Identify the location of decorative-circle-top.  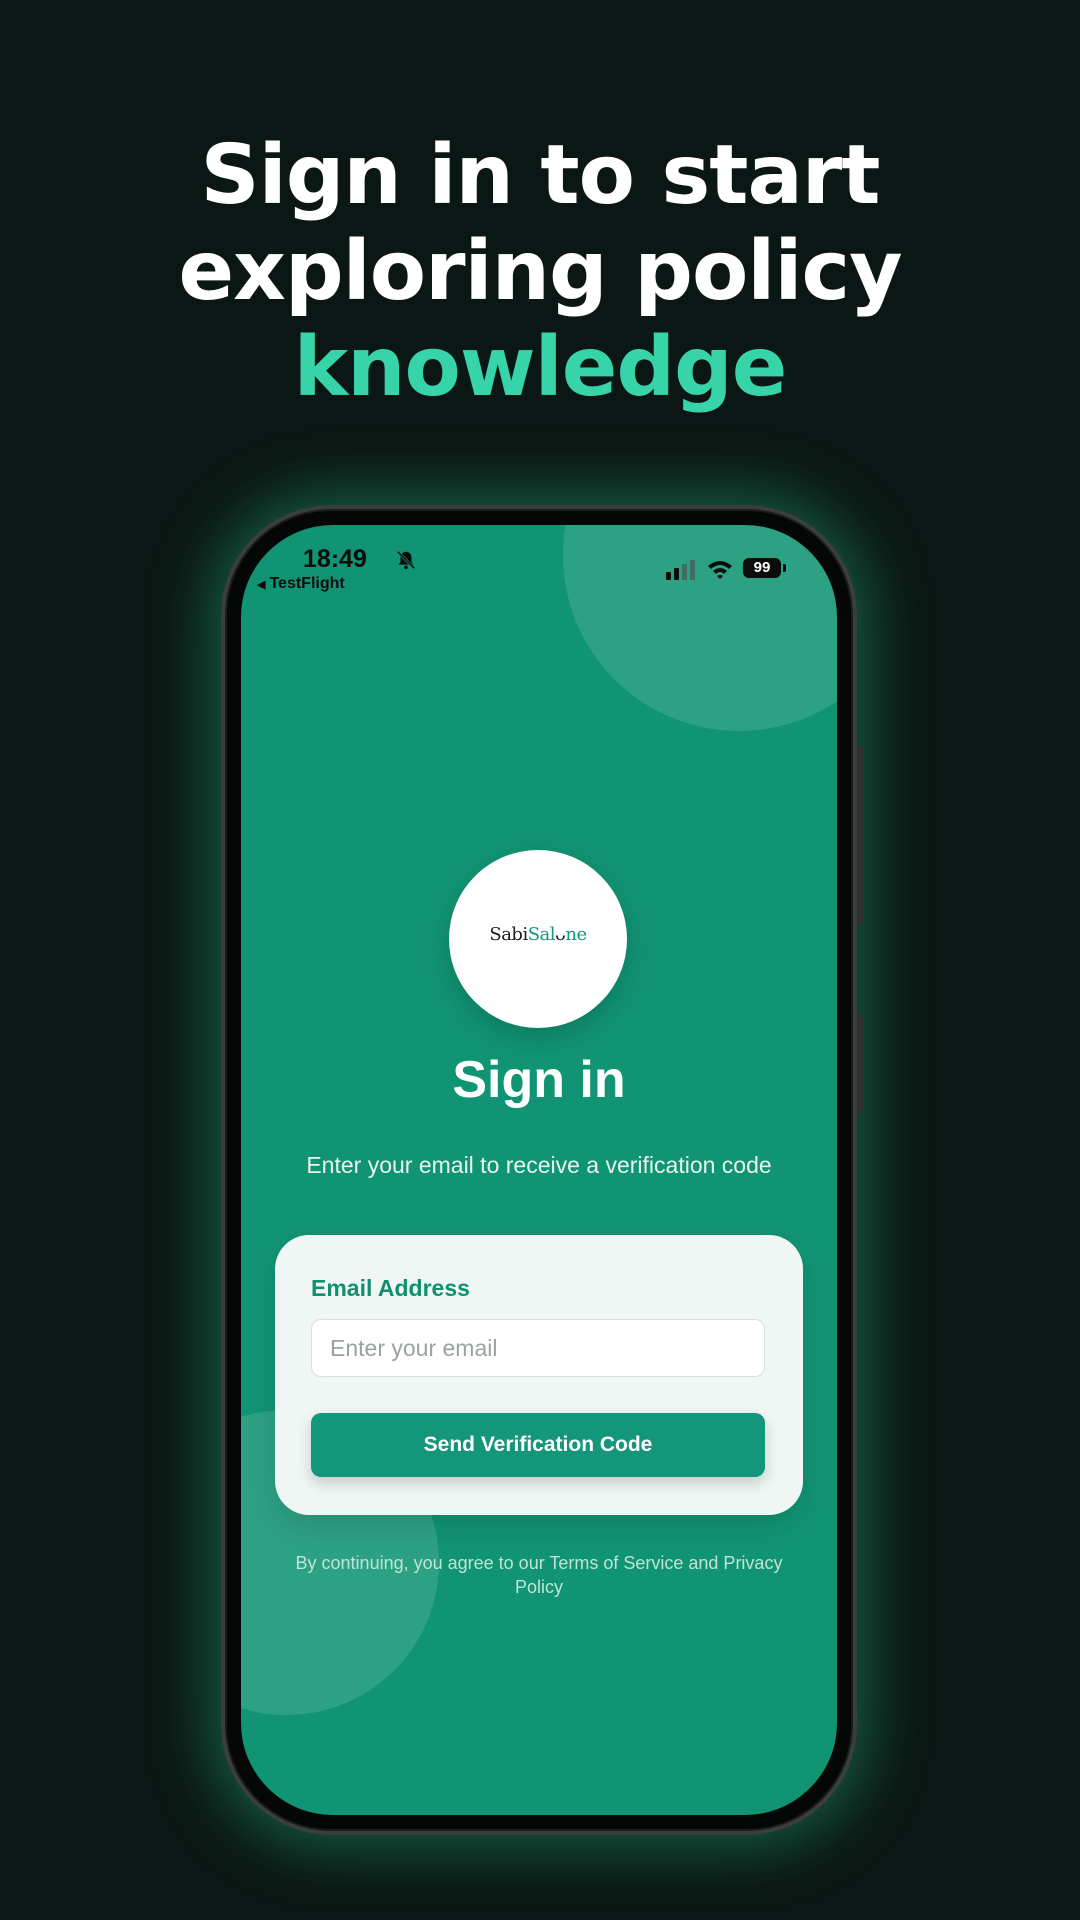
(700, 628).